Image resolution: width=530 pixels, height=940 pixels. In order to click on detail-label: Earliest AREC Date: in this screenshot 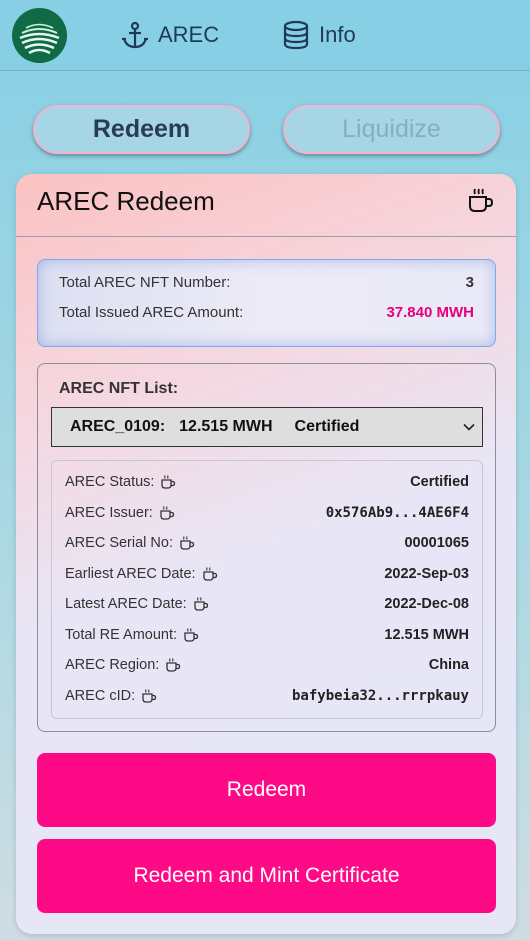, I will do `click(141, 574)`.